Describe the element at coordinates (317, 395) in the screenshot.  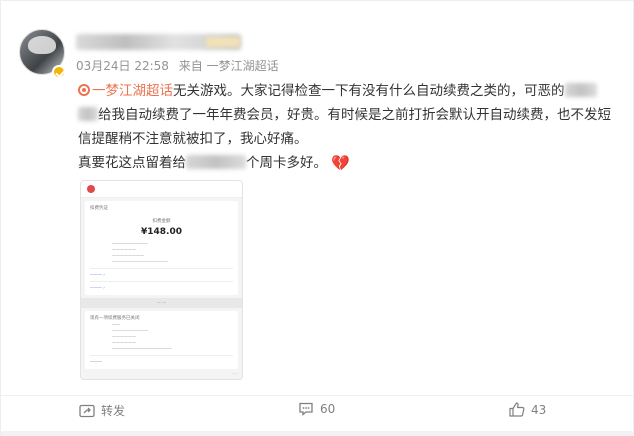
I see `action-divider` at that location.